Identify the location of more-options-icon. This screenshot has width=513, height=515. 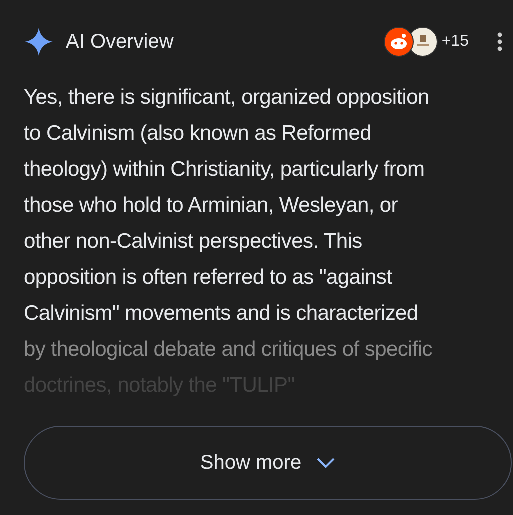
(500, 42).